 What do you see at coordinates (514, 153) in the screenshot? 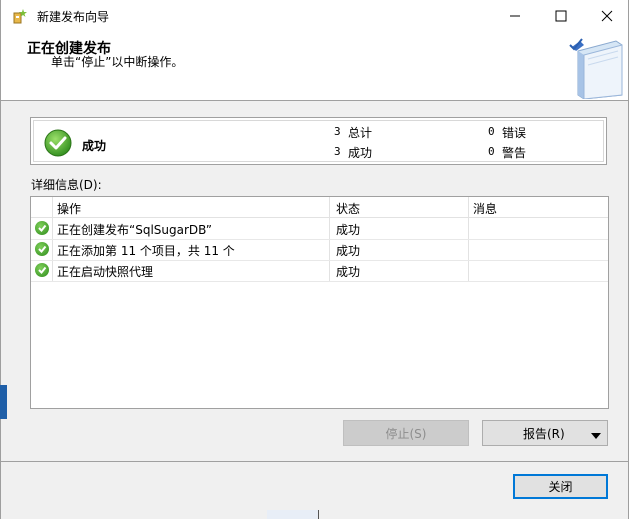
I see `warning-label: 警告` at bounding box center [514, 153].